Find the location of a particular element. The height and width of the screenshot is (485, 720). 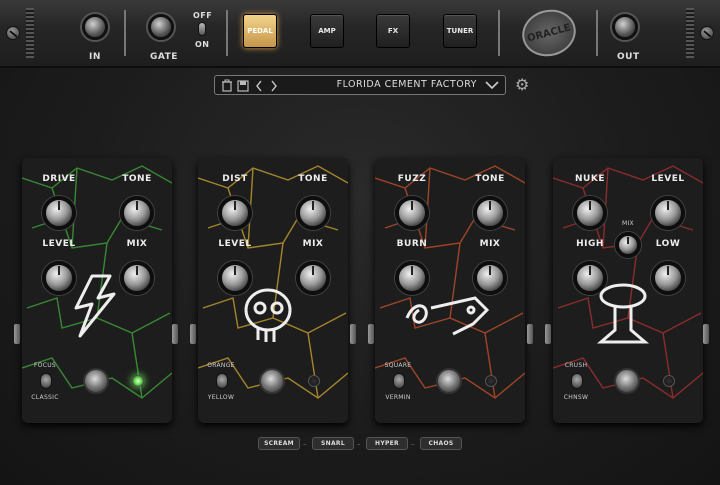

chain-button-scream: SCREAM is located at coordinates (279, 443).